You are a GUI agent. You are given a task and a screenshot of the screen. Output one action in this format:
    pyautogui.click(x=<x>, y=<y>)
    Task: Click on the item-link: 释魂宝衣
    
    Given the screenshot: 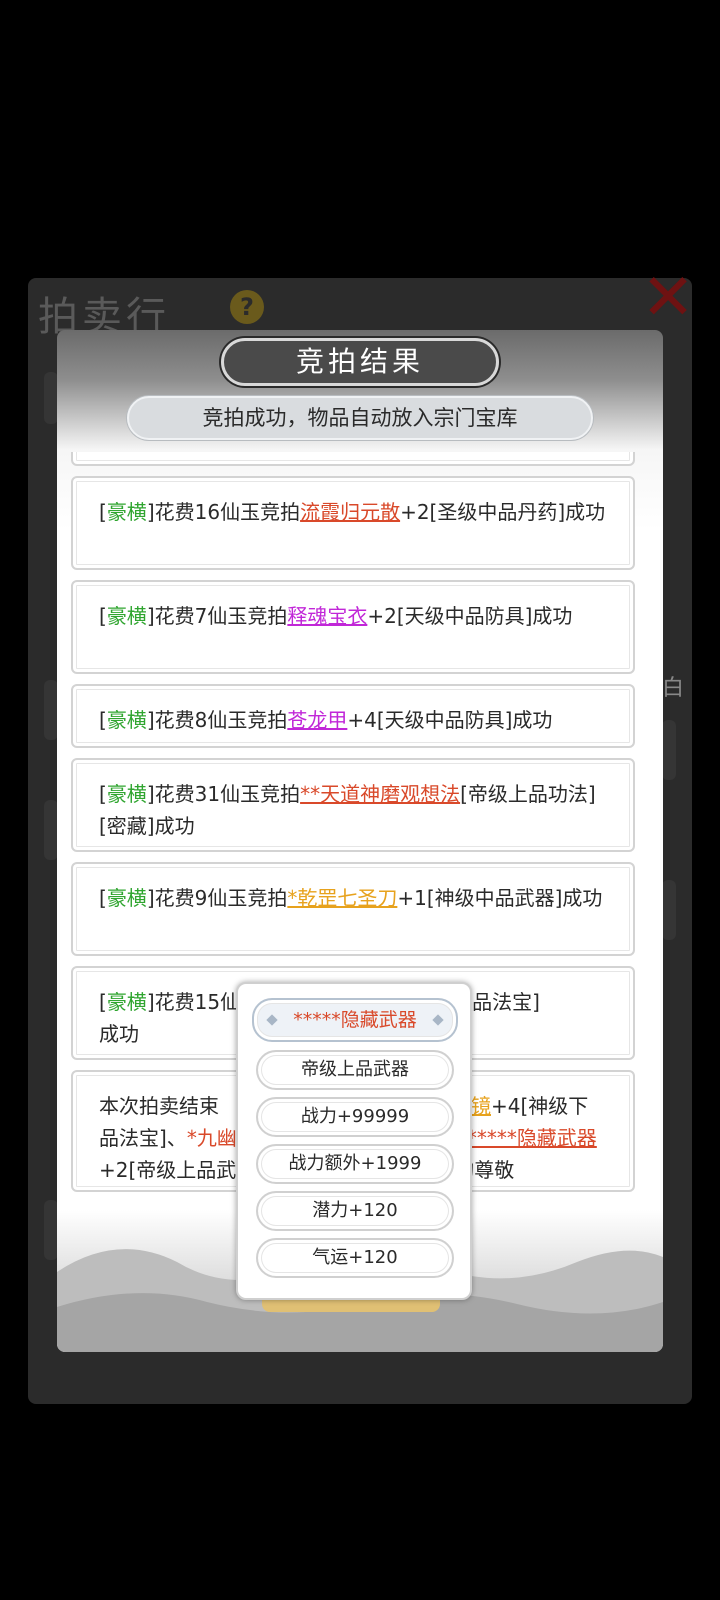 What is the action you would take?
    pyautogui.click(x=327, y=616)
    